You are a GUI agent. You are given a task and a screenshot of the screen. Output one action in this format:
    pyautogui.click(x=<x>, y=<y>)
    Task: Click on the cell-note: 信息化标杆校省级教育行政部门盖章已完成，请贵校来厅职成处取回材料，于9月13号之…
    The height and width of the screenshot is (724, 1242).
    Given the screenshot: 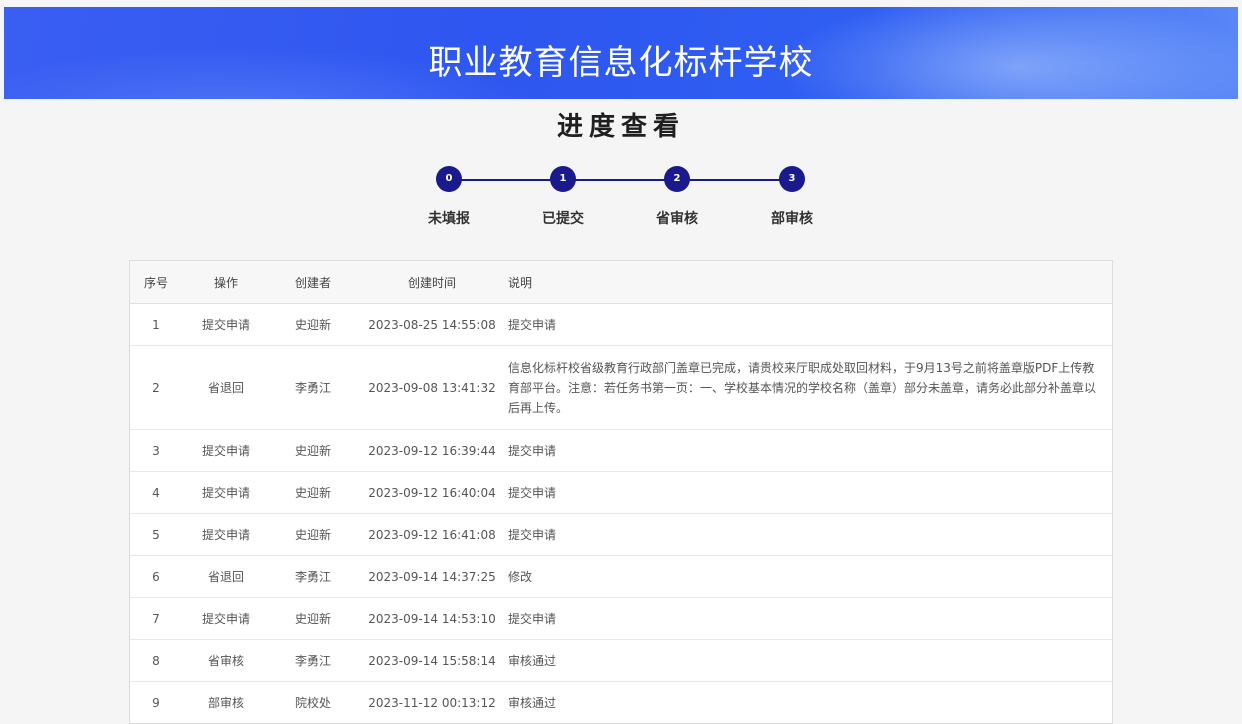 What is the action you would take?
    pyautogui.click(x=810, y=387)
    